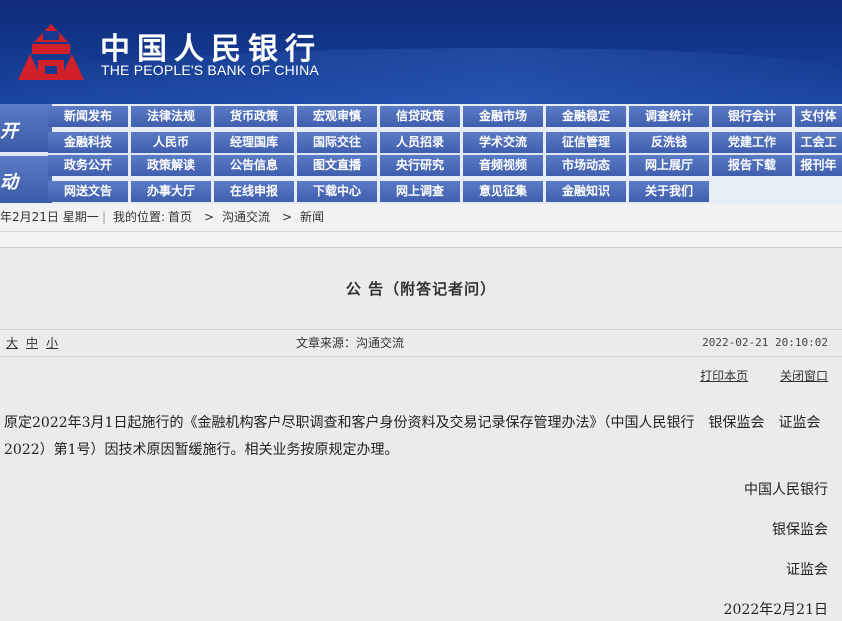  What do you see at coordinates (807, 570) in the screenshot?
I see `signature-csrc: 证监会` at bounding box center [807, 570].